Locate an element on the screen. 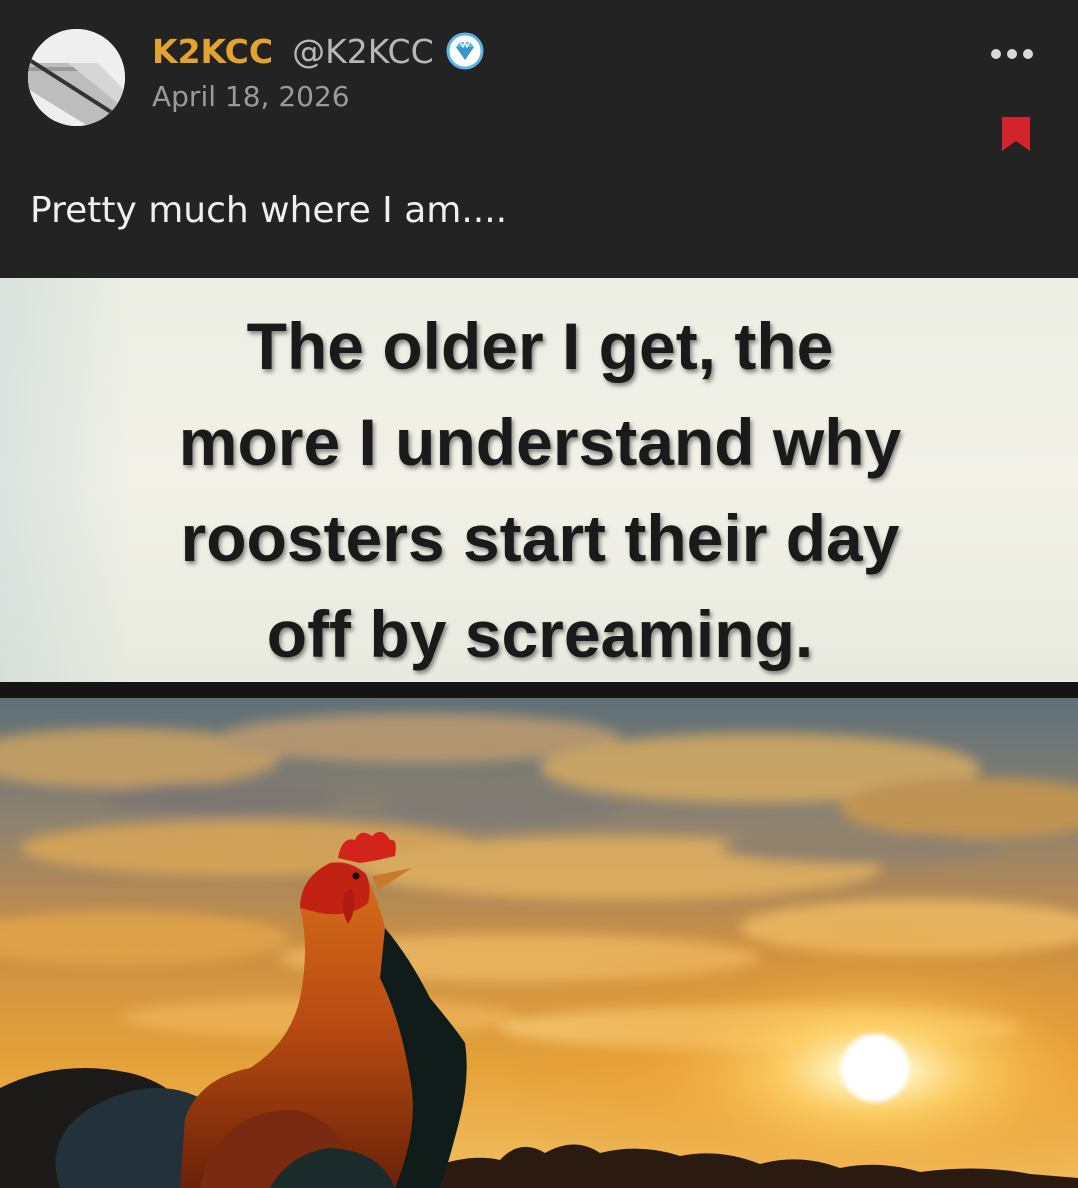  more-options-button is located at coordinates (1012, 54).